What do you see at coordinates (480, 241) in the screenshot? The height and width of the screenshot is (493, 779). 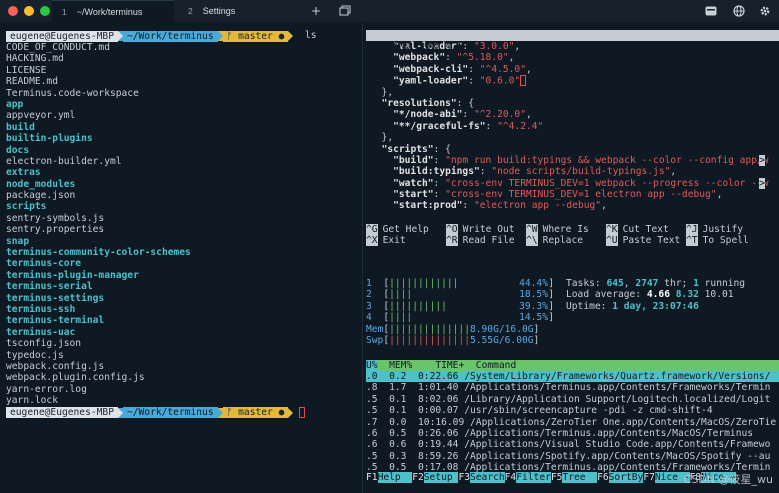 I see `nano-shortcut: ^R Read File` at bounding box center [480, 241].